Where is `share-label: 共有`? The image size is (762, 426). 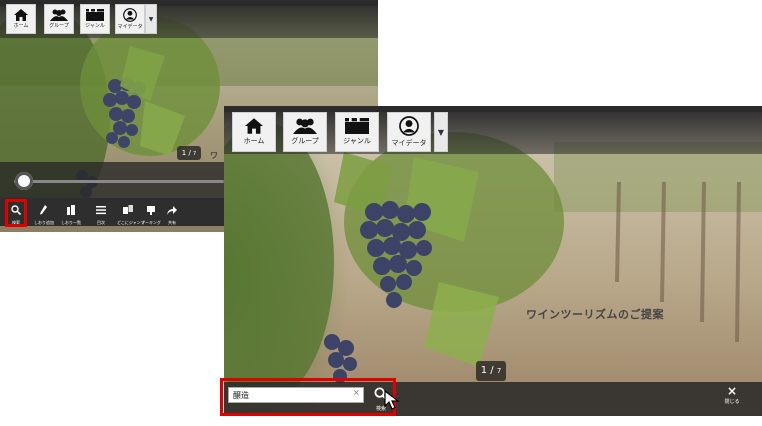 share-label: 共有 is located at coordinates (172, 222).